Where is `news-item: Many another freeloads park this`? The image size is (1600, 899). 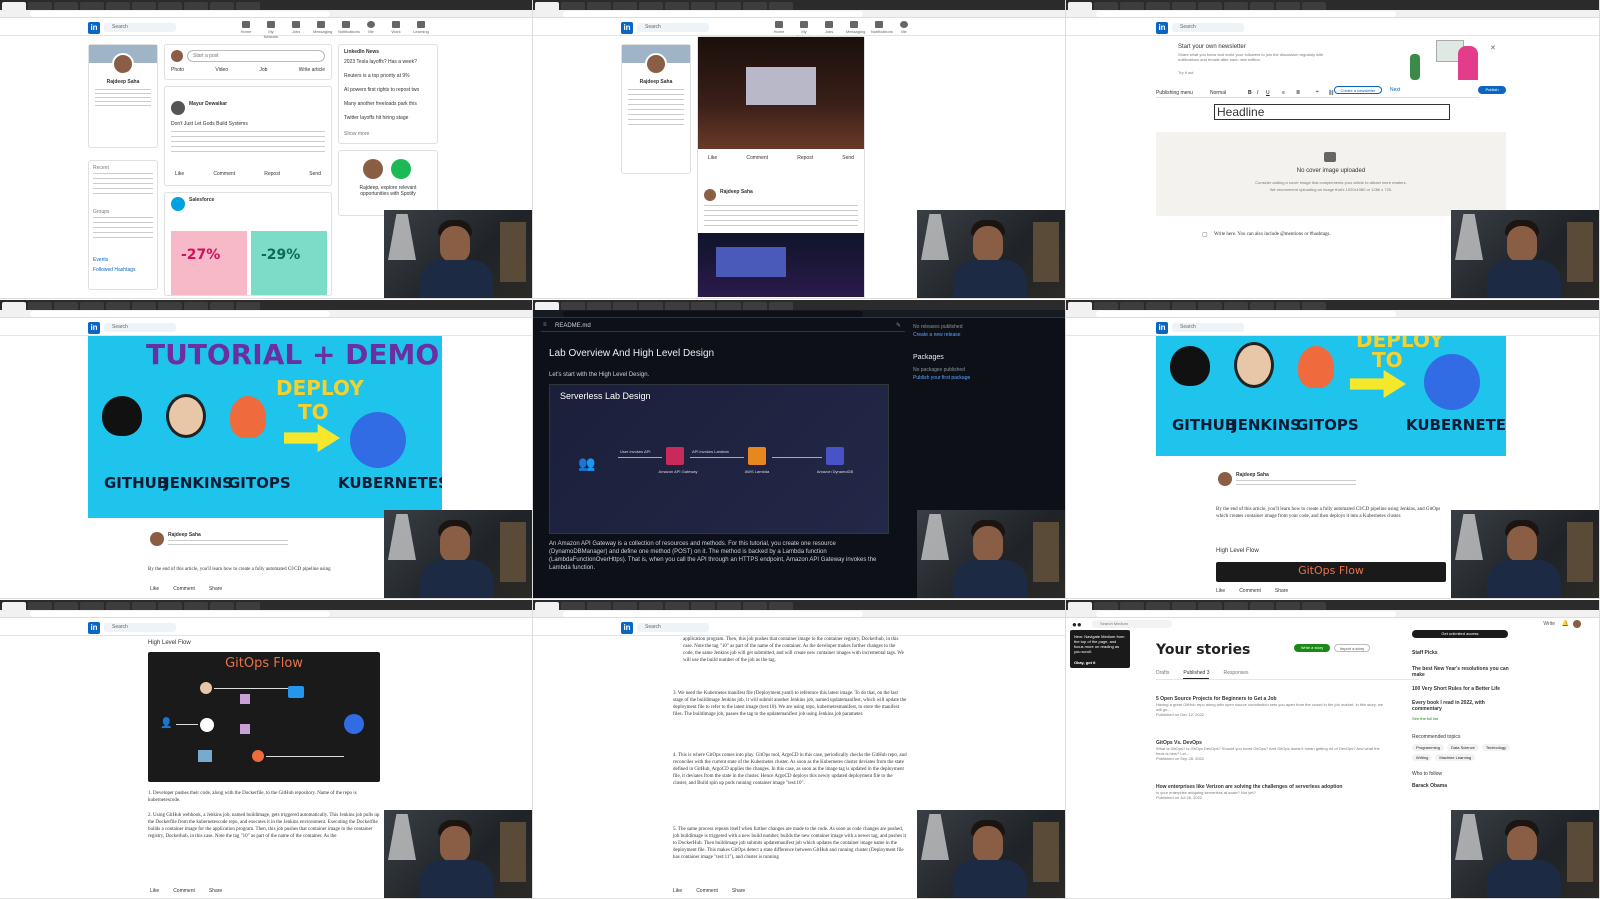 news-item: Many another freeloads park this is located at coordinates (389, 104).